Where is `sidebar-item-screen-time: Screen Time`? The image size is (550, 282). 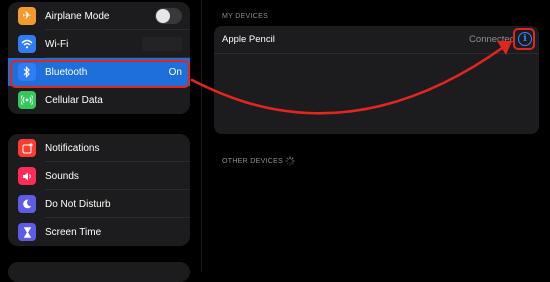
sidebar-item-screen-time: Screen Time is located at coordinates (99, 232).